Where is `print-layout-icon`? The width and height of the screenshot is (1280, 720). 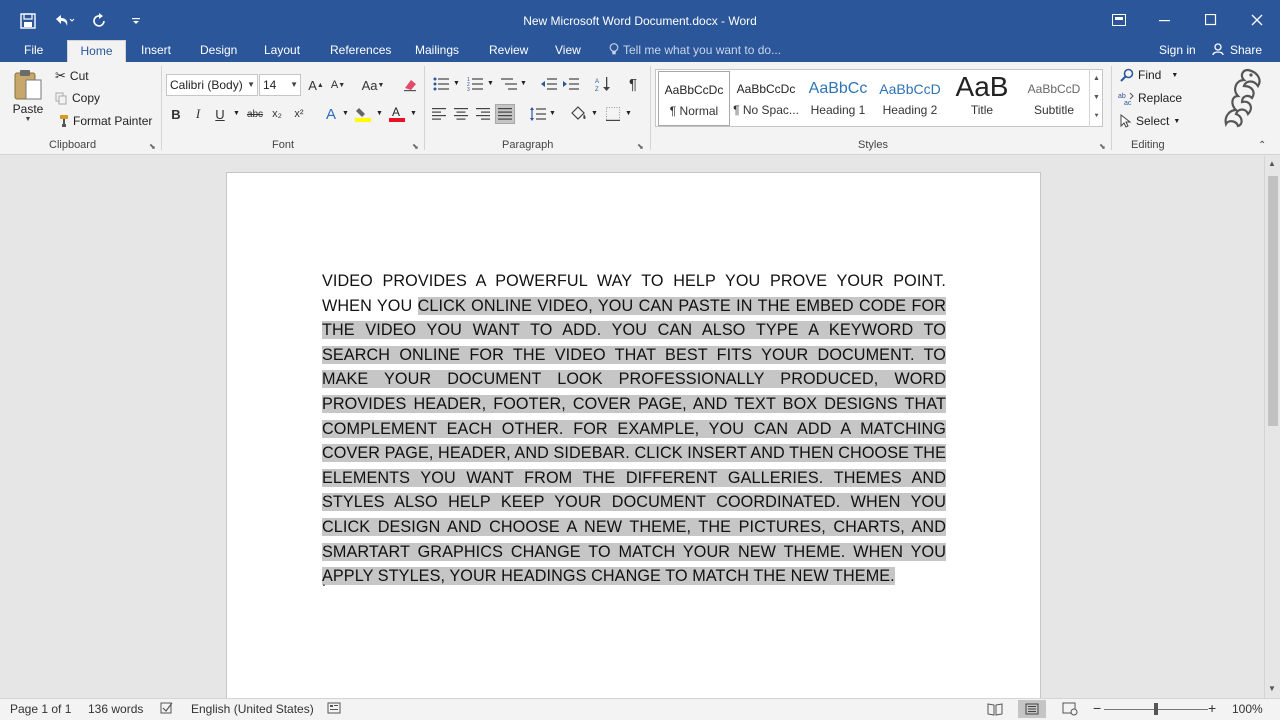 print-layout-icon is located at coordinates (1032, 709).